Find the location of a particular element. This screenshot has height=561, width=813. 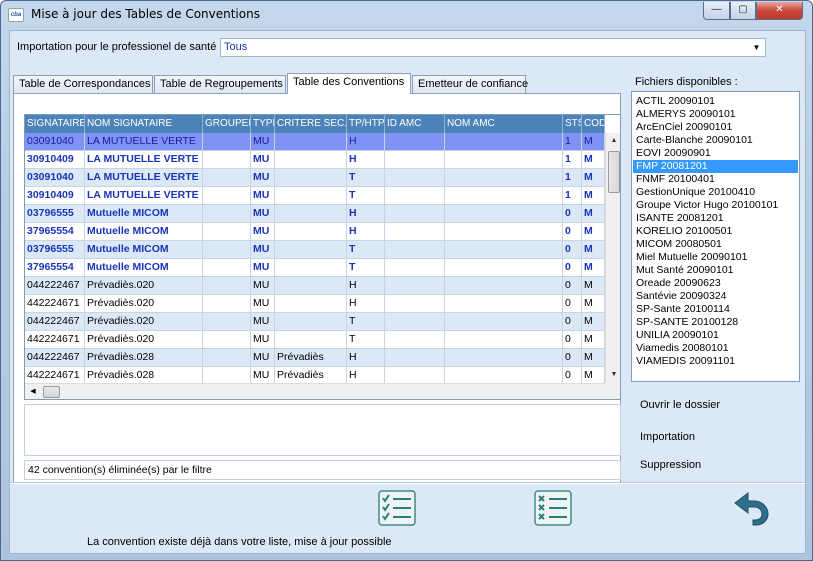

list-item: UNILIA 20090101 is located at coordinates (715, 335).